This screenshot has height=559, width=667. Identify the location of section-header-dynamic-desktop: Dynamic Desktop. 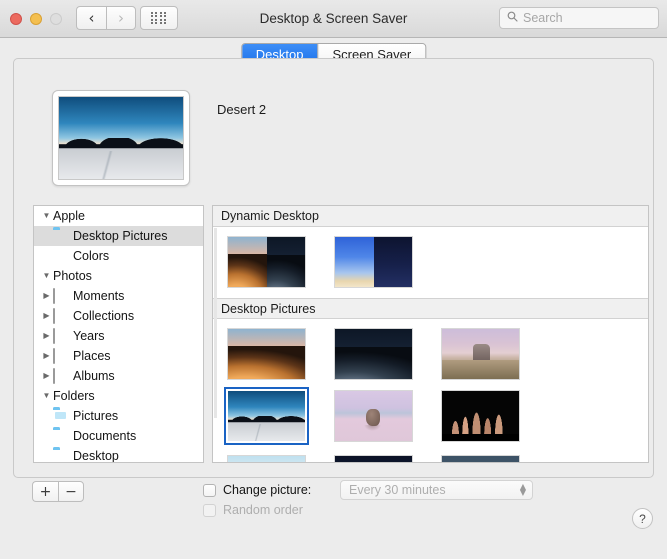
(430, 216).